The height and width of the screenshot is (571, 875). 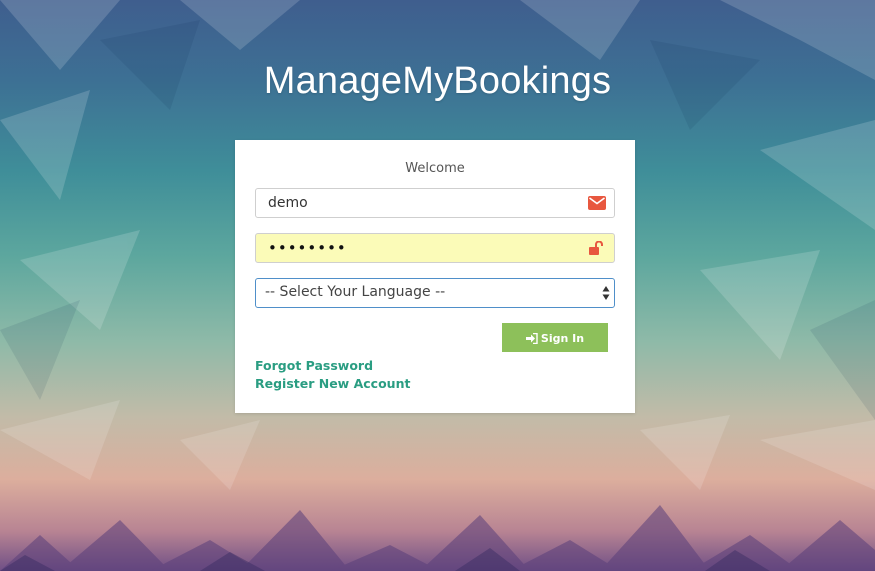 What do you see at coordinates (428, 248) in the screenshot?
I see `password-input` at bounding box center [428, 248].